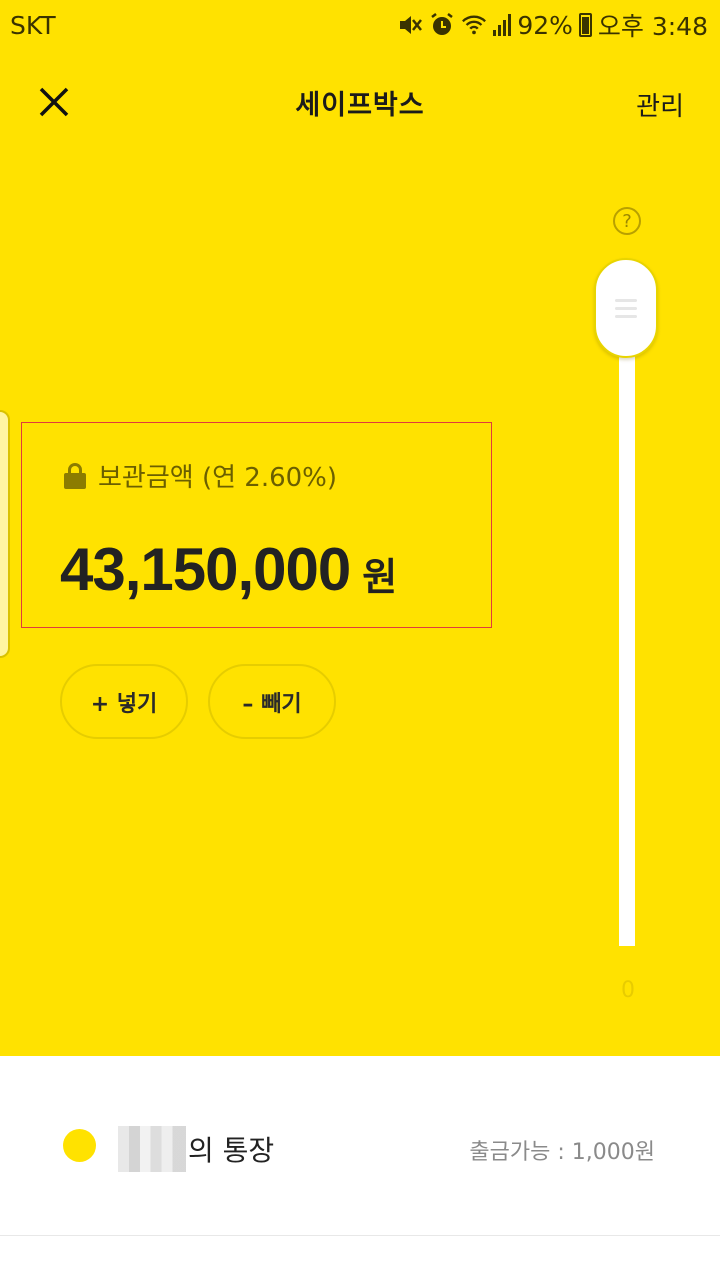 The image size is (720, 1280). I want to click on stored-amount-label-row: 보관금액 (연 2.60%), so click(200, 475).